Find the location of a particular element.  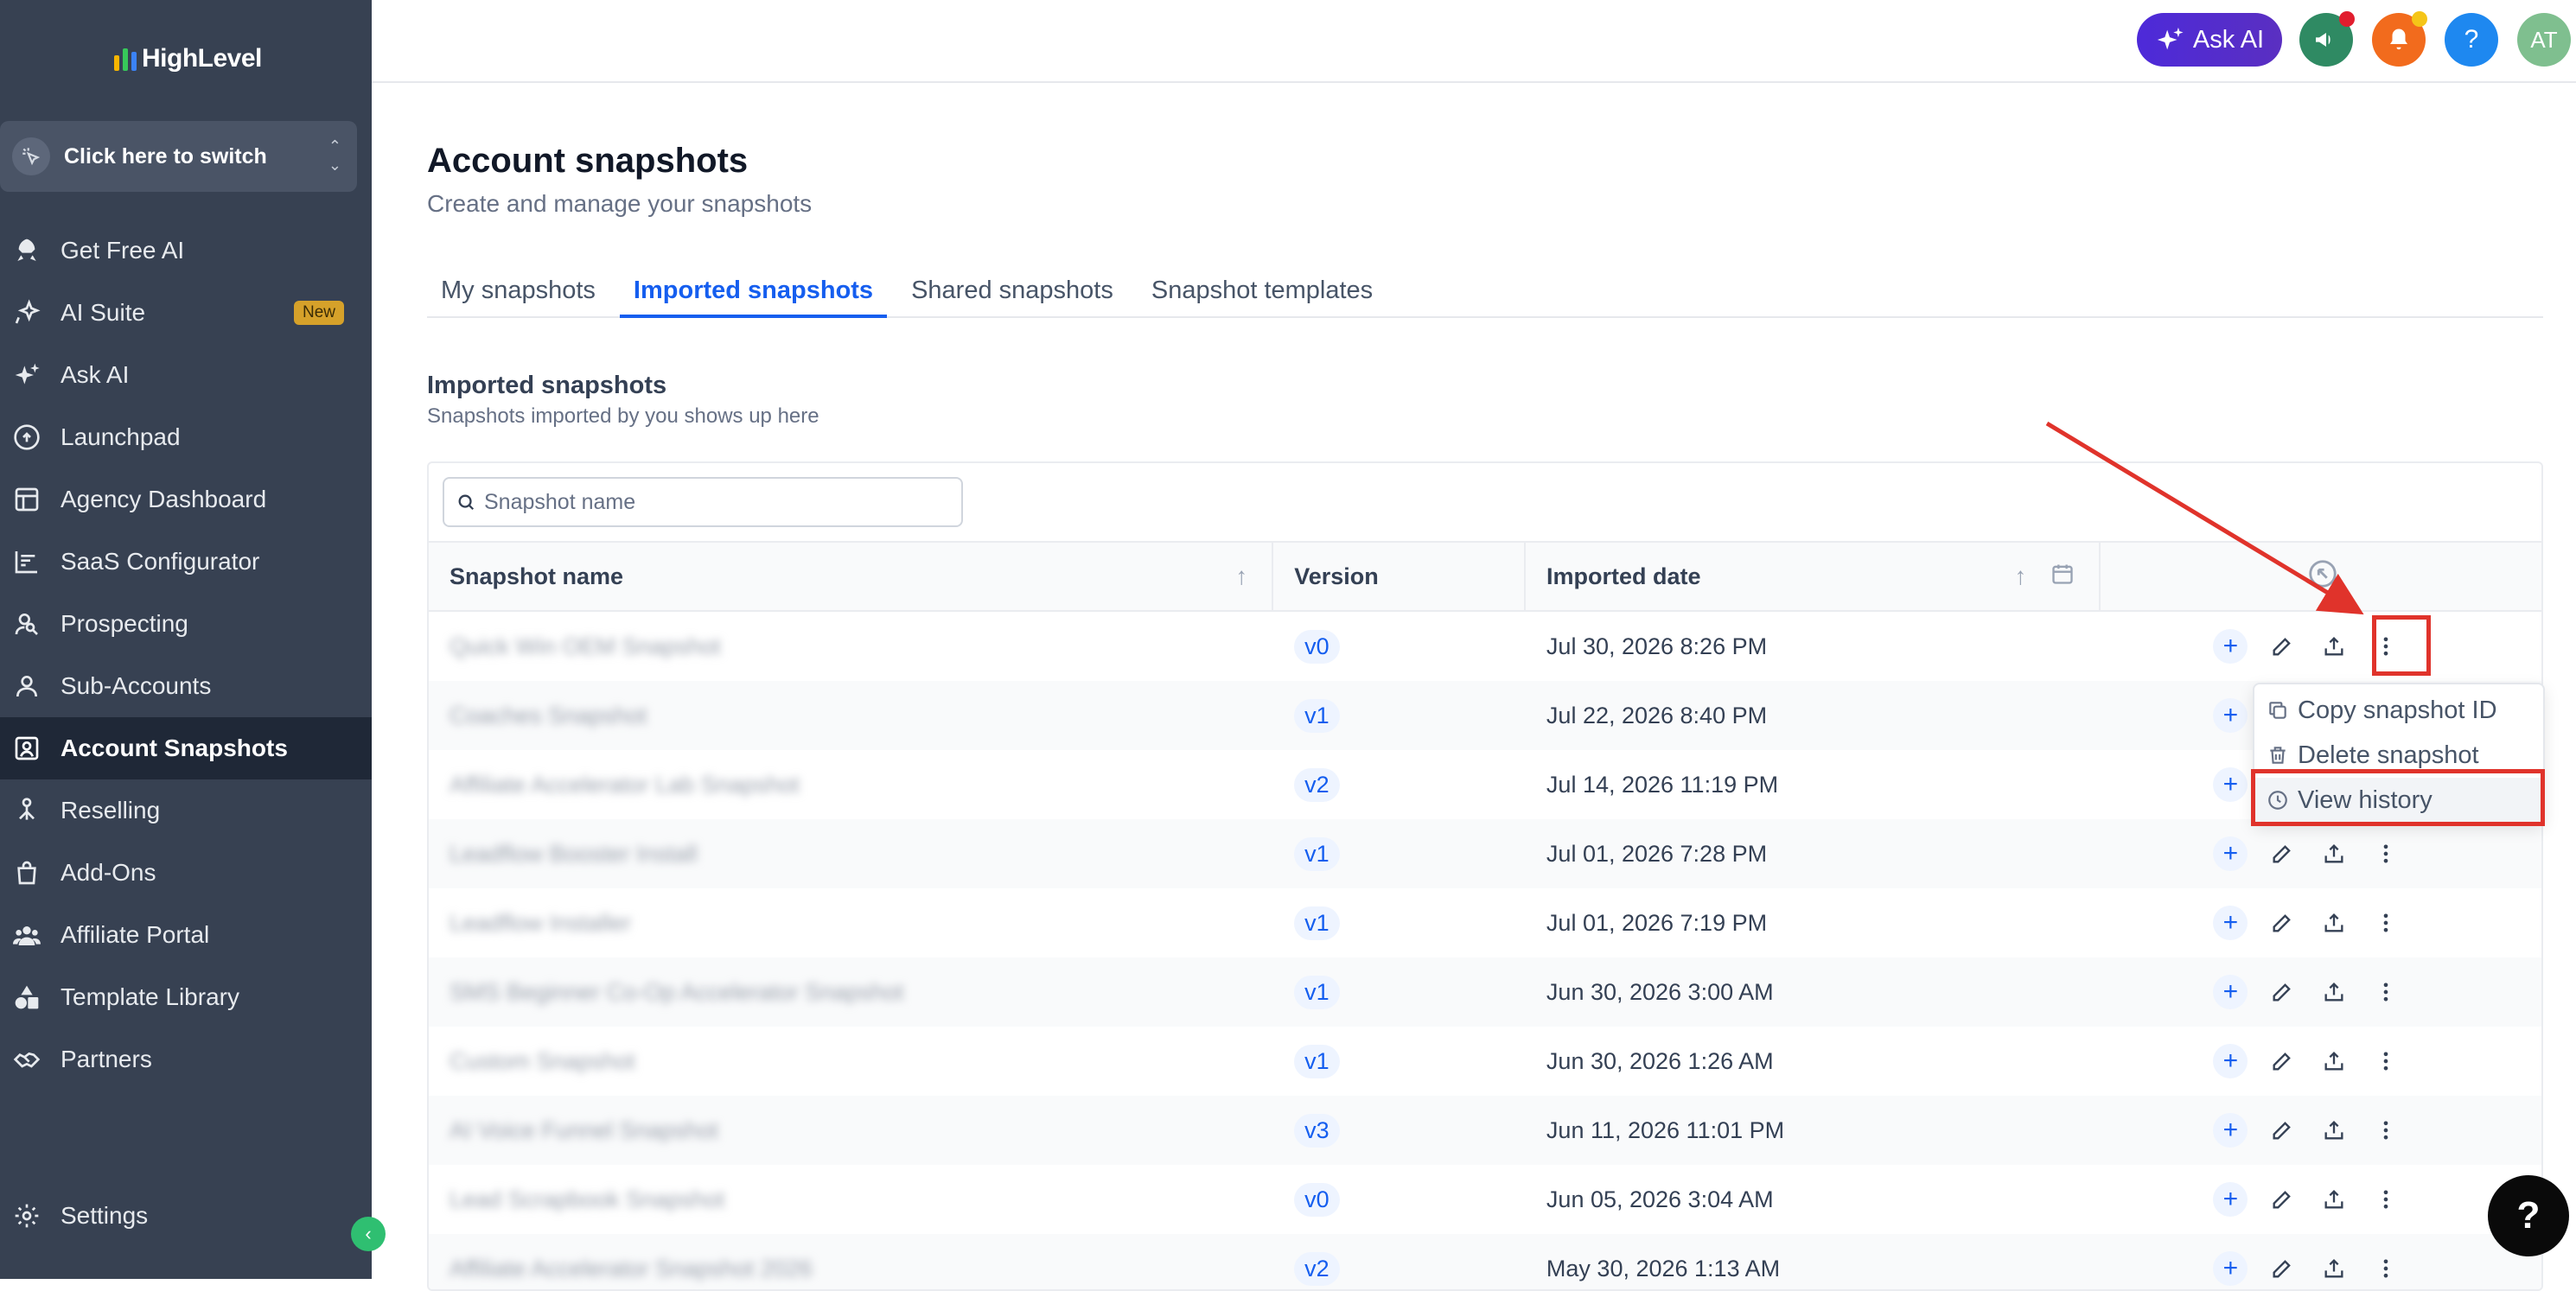

question-icon: ? is located at coordinates (2528, 1215).